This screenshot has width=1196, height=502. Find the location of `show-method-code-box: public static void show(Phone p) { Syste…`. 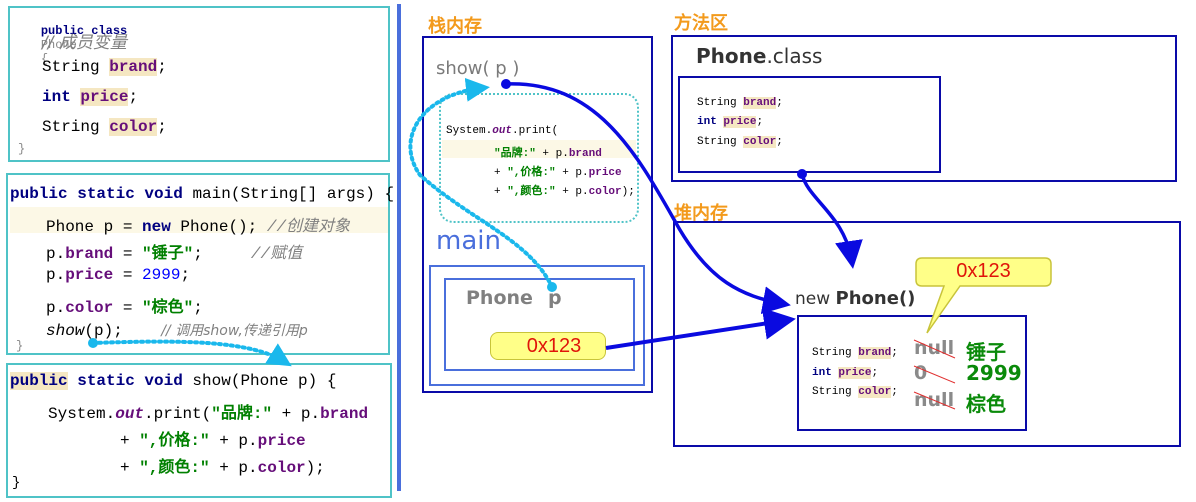

show-method-code-box: public static void show(Phone p) { Syste… is located at coordinates (199, 430).